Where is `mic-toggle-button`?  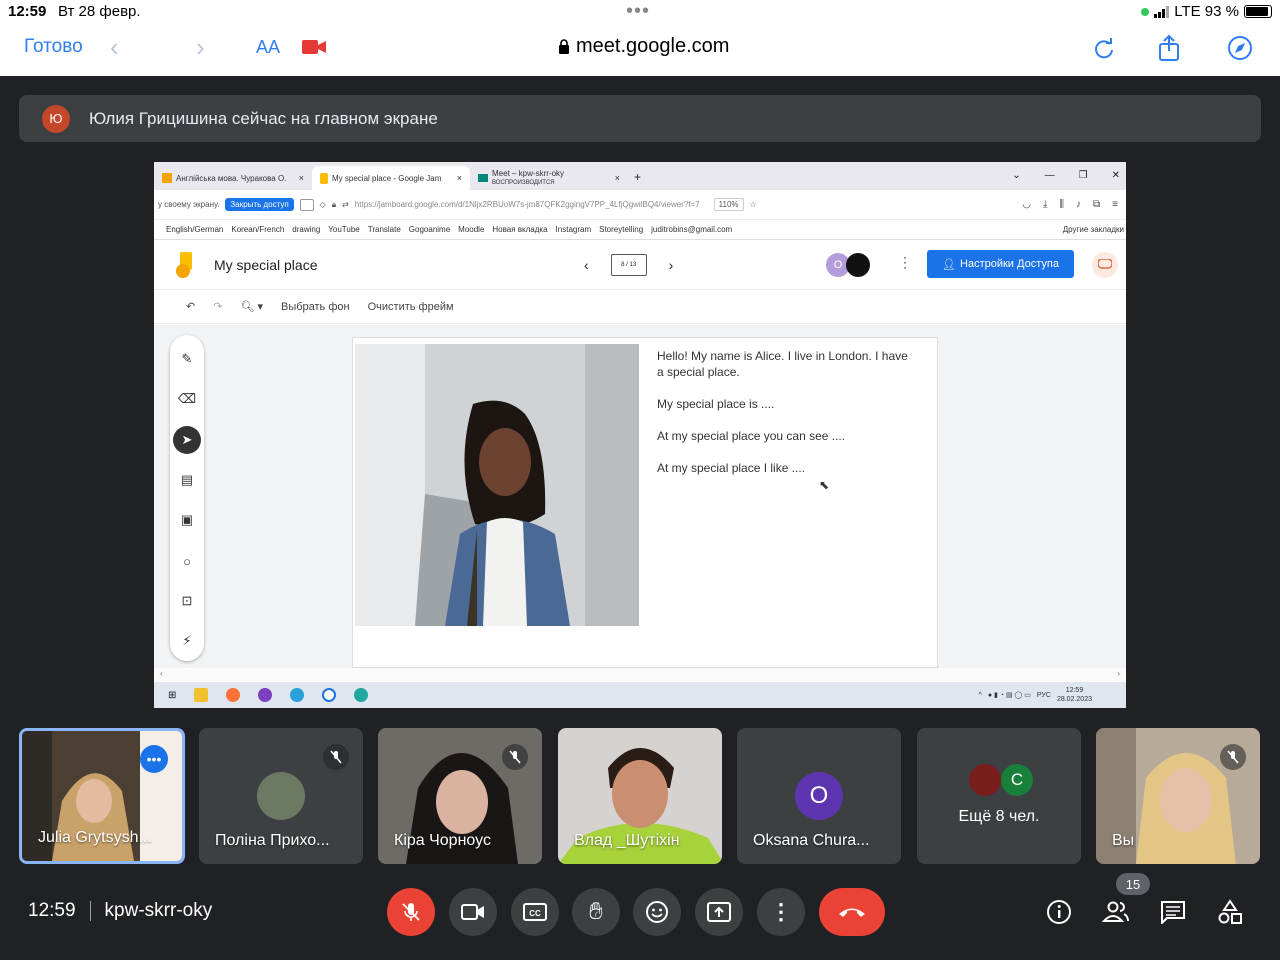
mic-toggle-button is located at coordinates (411, 912).